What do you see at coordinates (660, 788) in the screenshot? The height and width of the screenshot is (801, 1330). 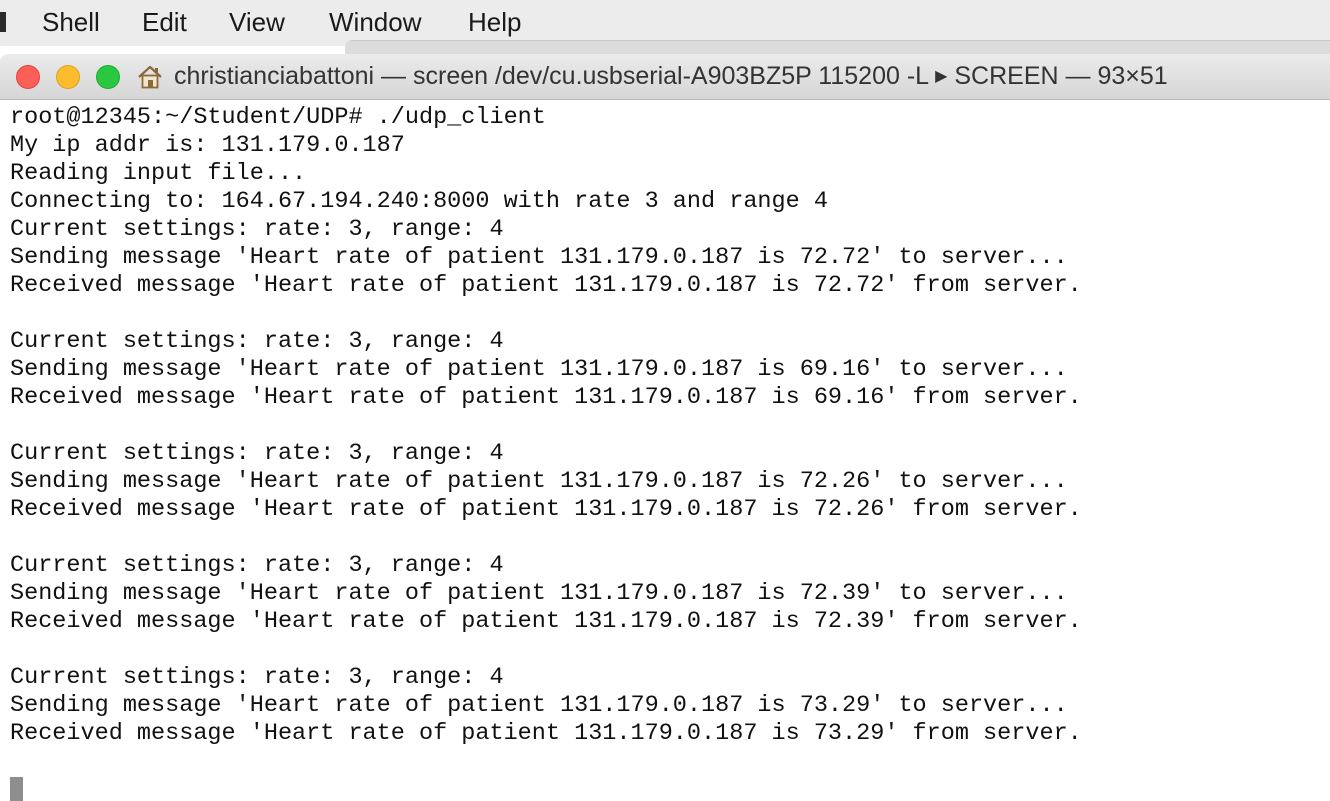 I see `terminal-prompt-line` at bounding box center [660, 788].